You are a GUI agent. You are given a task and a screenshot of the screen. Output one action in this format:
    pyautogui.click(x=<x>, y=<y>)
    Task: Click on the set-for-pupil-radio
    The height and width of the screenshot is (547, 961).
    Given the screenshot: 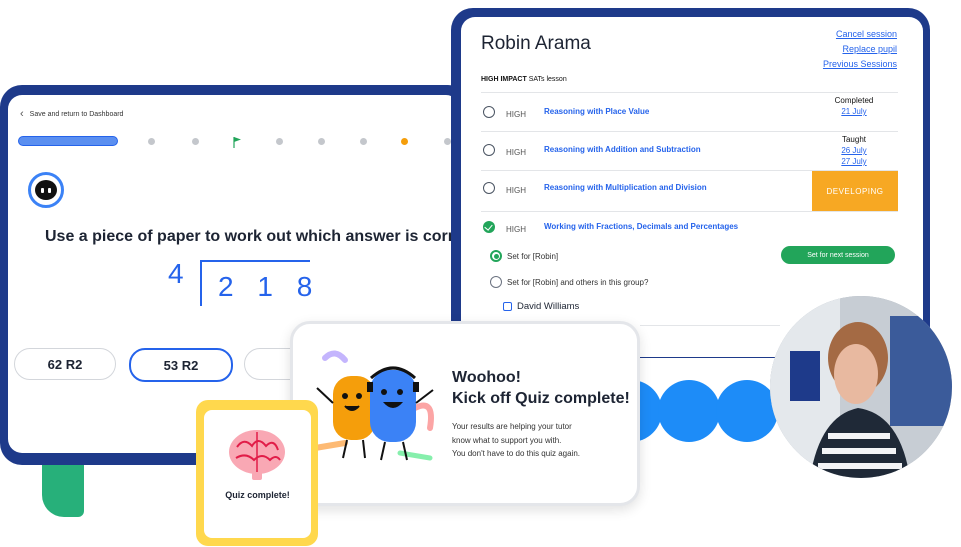 What is the action you would take?
    pyautogui.click(x=496, y=256)
    